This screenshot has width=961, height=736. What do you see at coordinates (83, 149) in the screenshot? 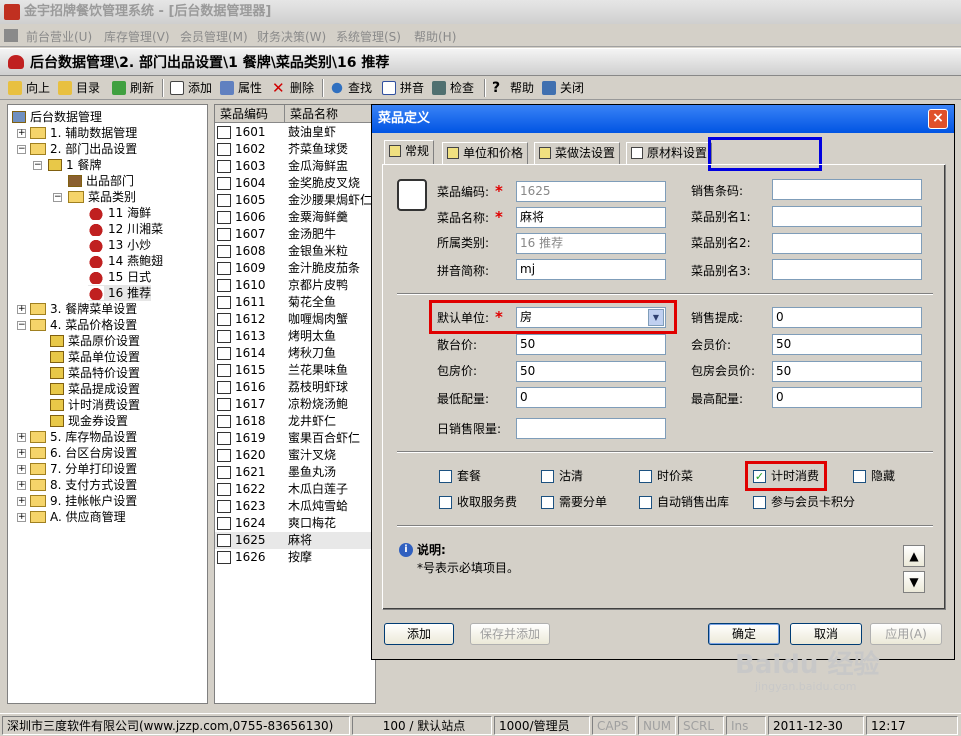
I see `tree-item-department: 2. 部门出品设置` at bounding box center [83, 149].